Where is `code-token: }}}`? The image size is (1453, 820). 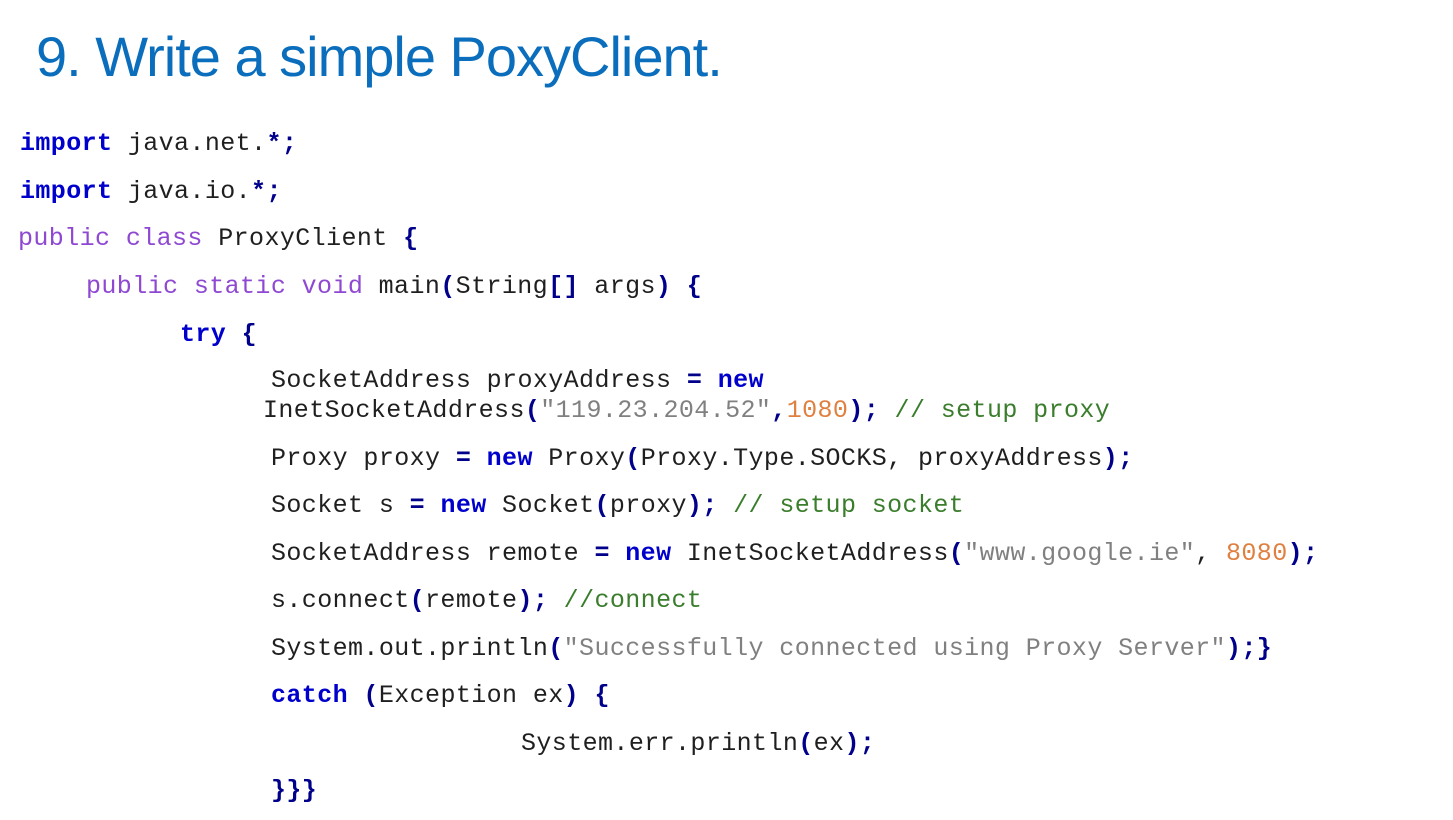 code-token: }}} is located at coordinates (294, 790).